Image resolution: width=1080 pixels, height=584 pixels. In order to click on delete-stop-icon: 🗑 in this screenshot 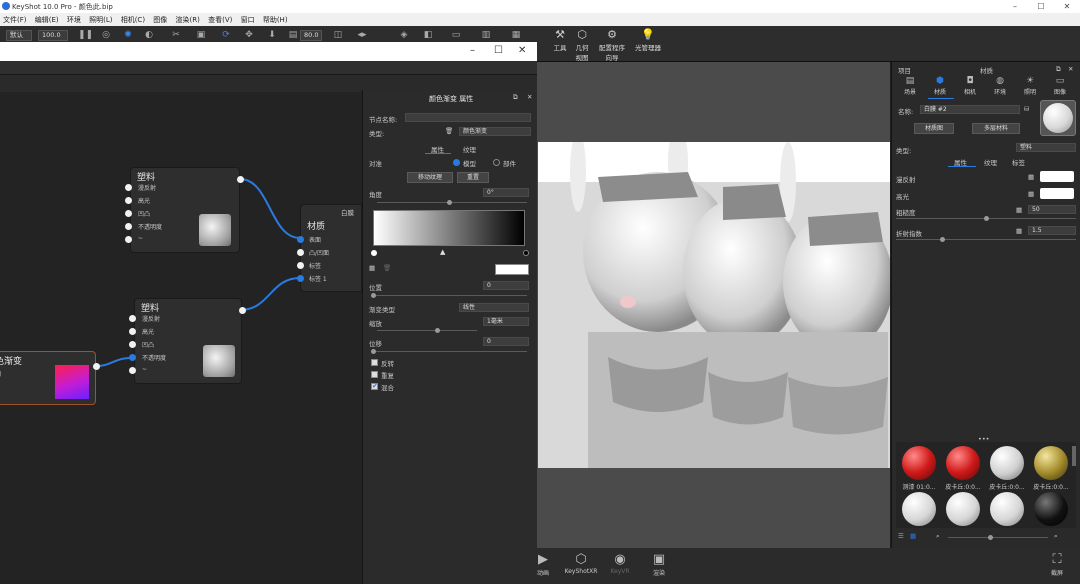, I will do `click(387, 268)`.